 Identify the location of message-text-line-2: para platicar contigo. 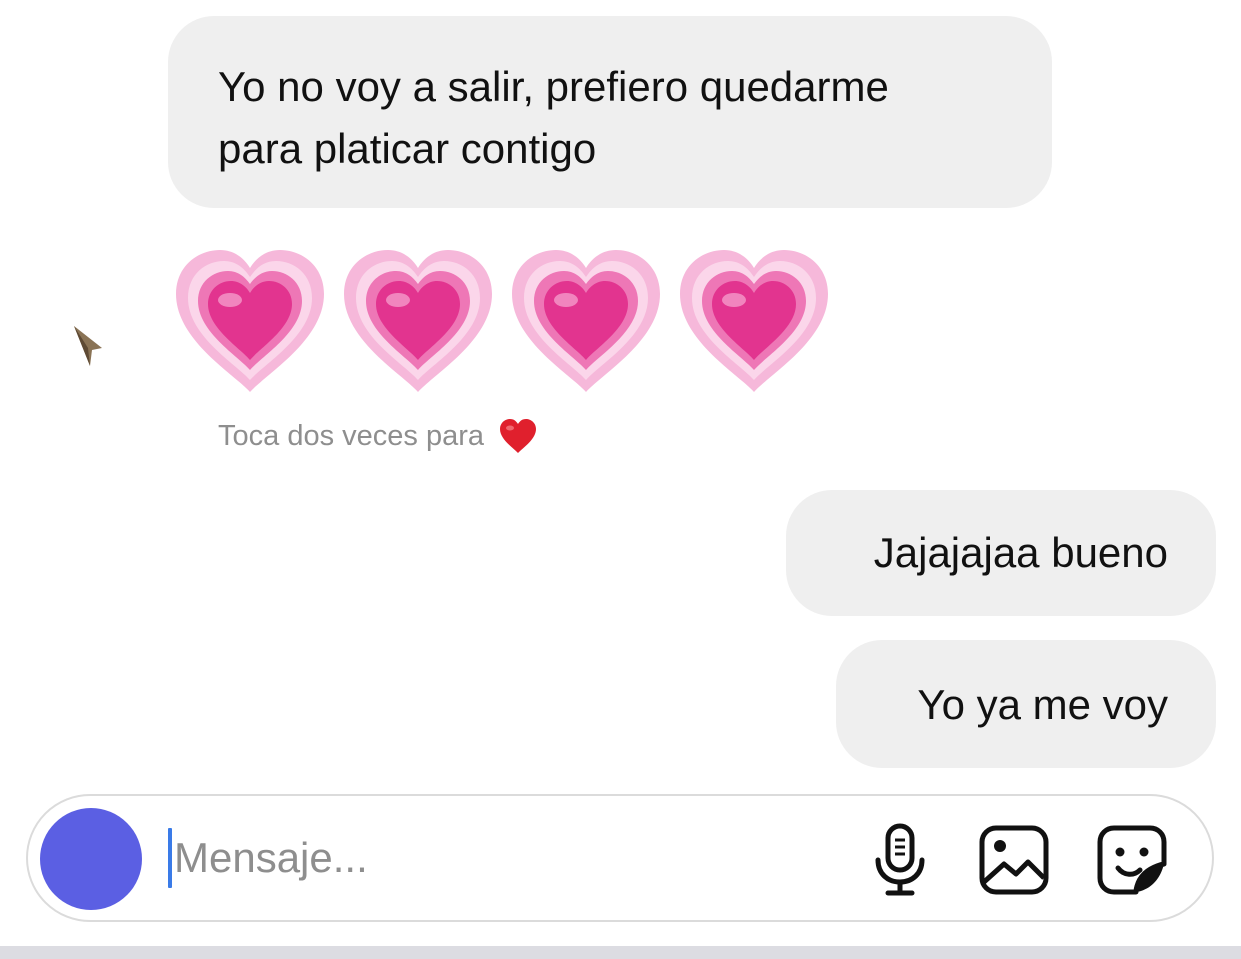
(407, 148).